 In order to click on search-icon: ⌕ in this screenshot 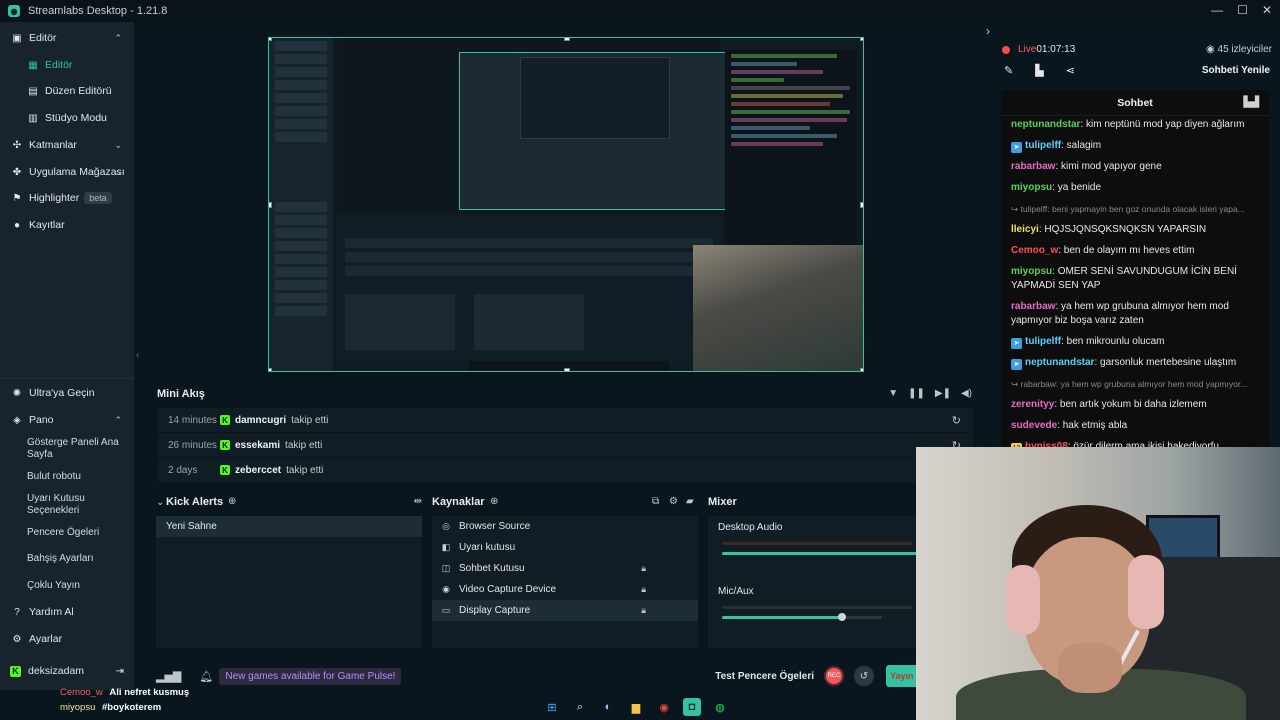, I will do `click(580, 707)`.